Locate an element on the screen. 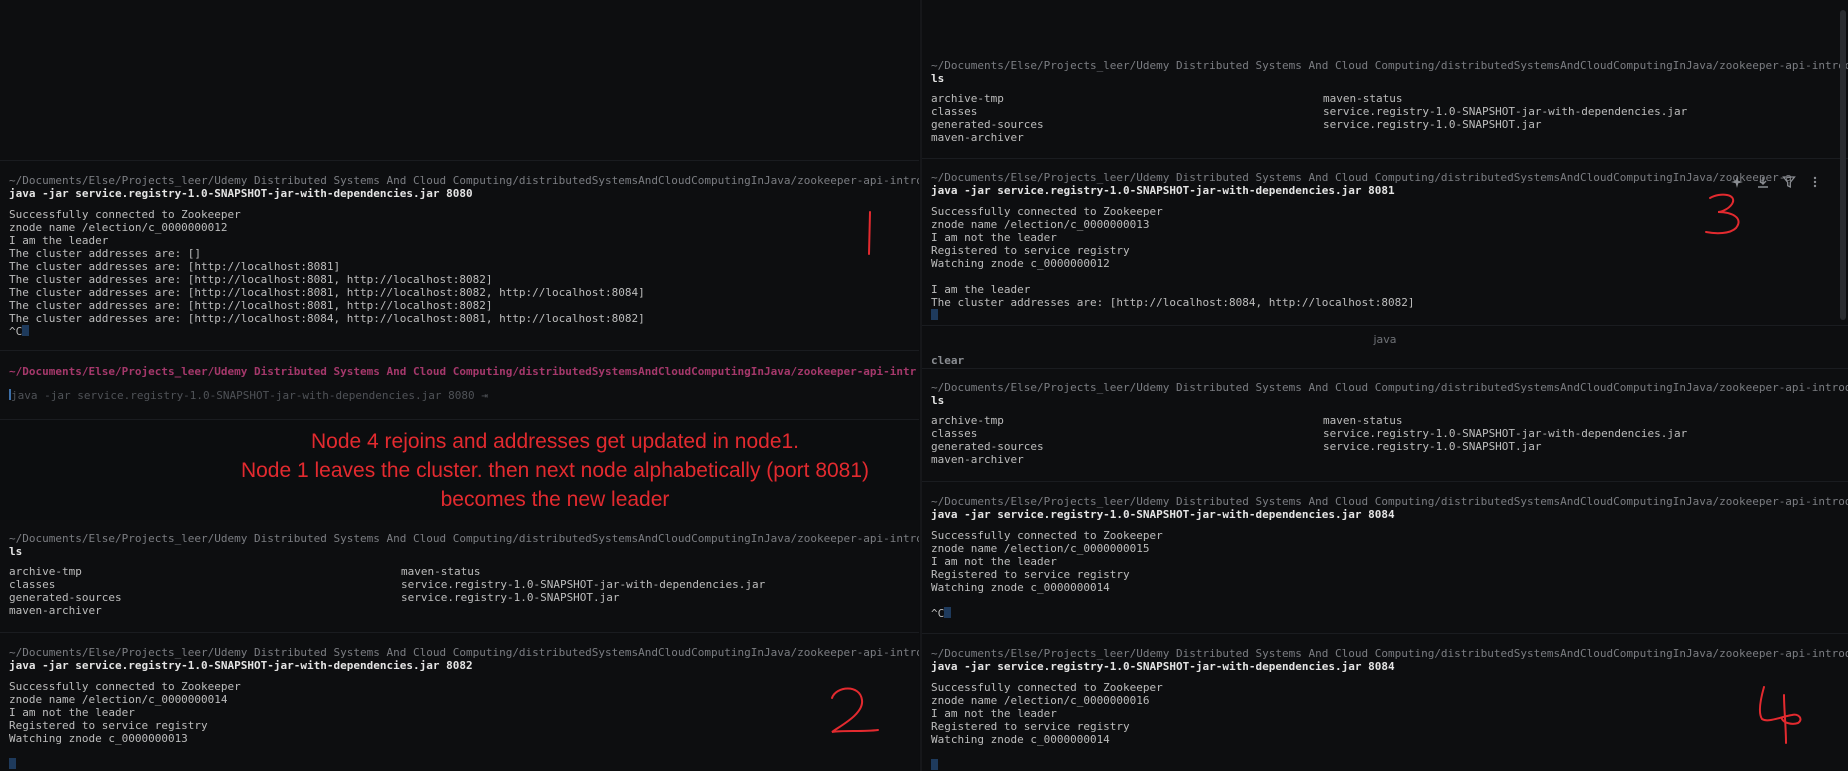  command-line: clear is located at coordinates (948, 360).